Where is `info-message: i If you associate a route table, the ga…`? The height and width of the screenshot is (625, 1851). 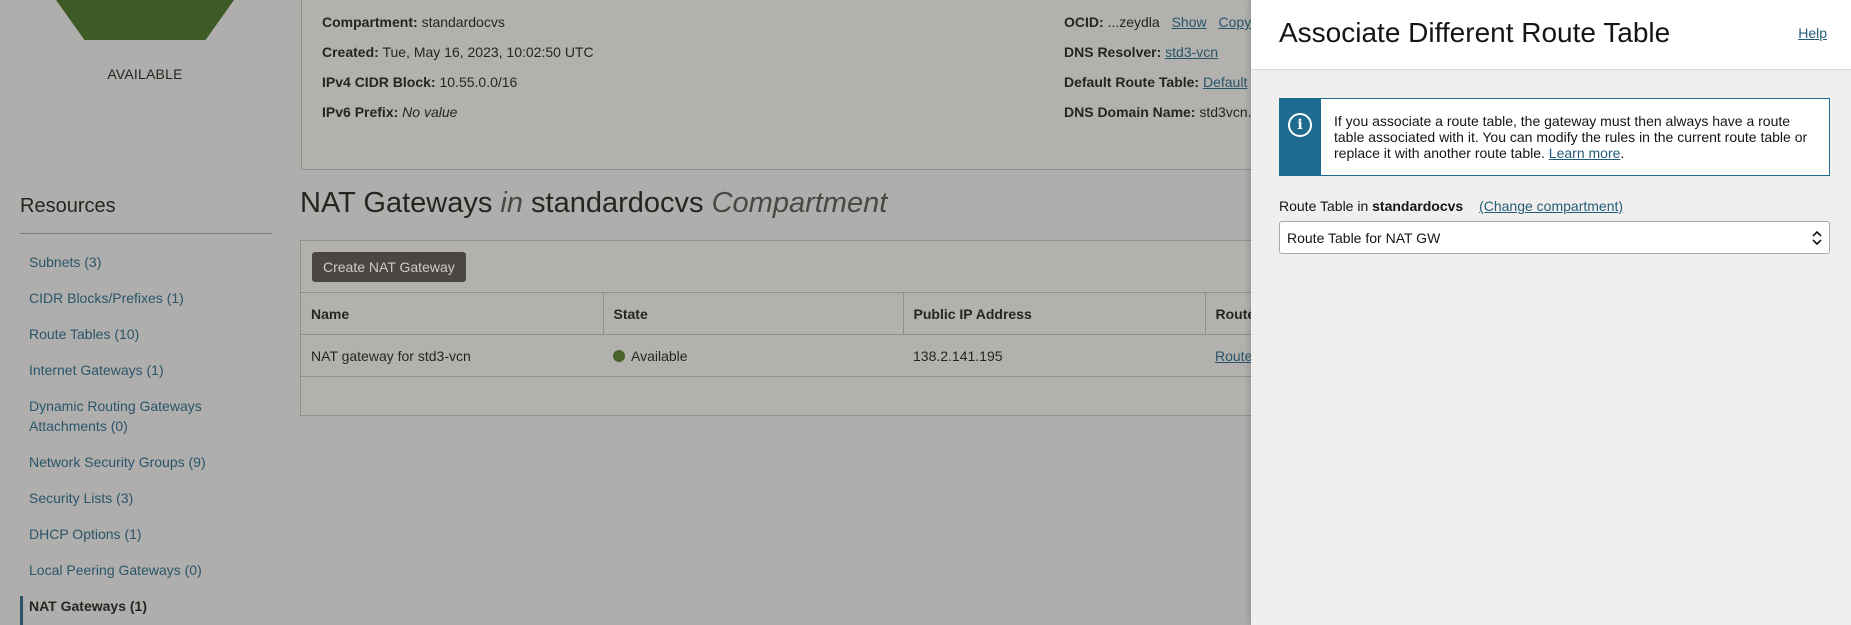 info-message: i If you associate a route table, the ga… is located at coordinates (1554, 137).